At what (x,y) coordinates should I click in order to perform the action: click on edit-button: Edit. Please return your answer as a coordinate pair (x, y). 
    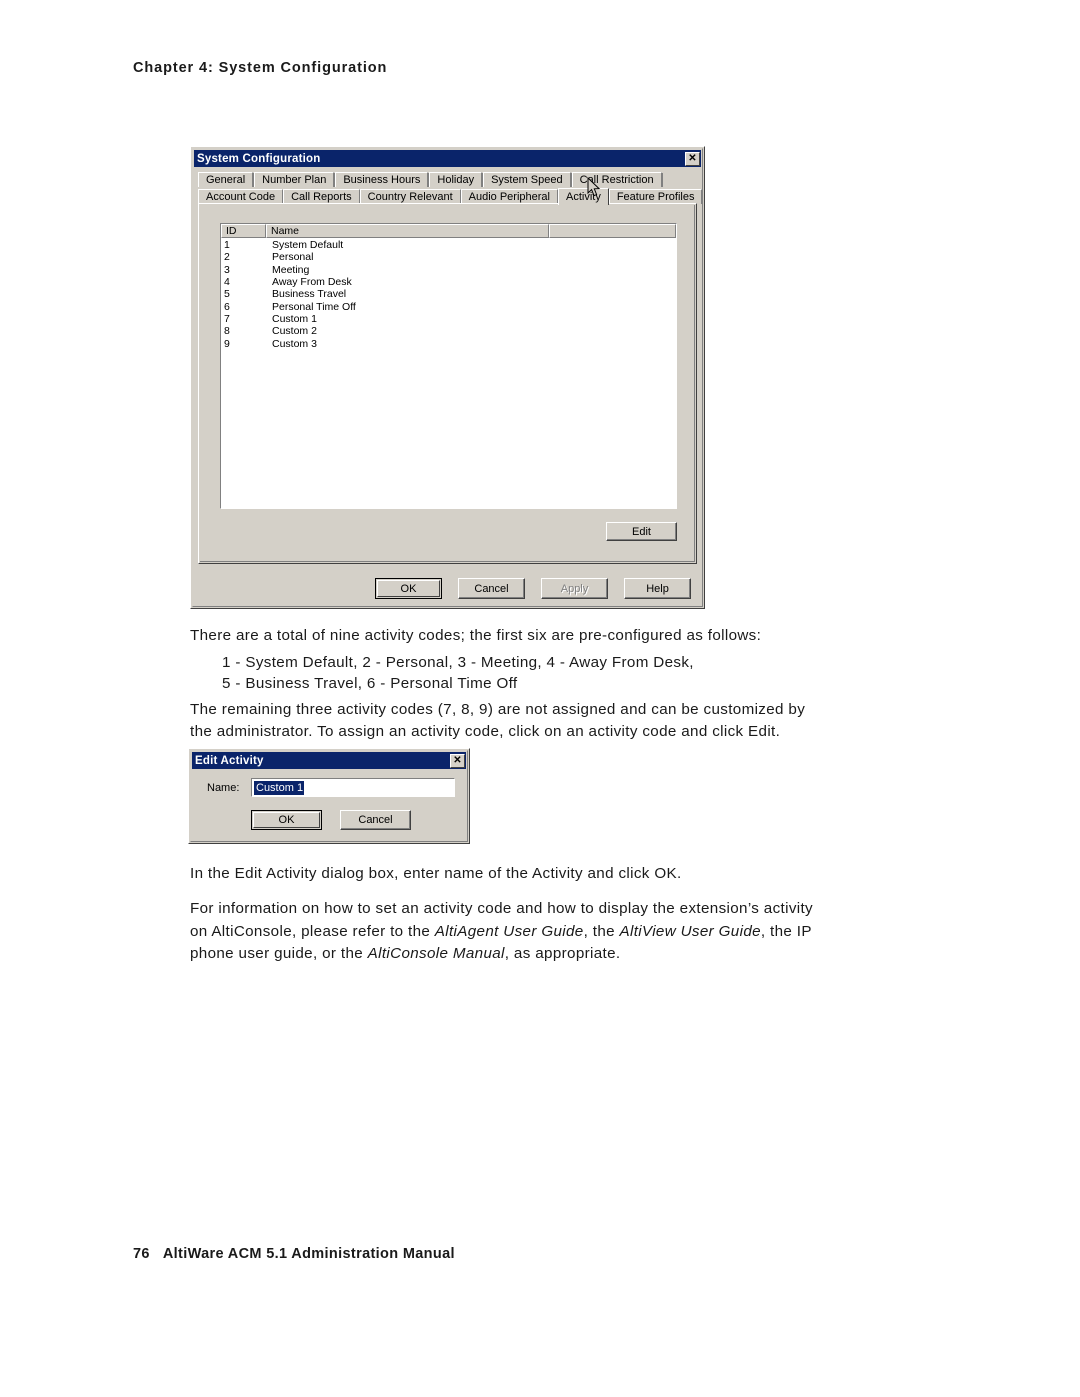
    Looking at the image, I should click on (641, 531).